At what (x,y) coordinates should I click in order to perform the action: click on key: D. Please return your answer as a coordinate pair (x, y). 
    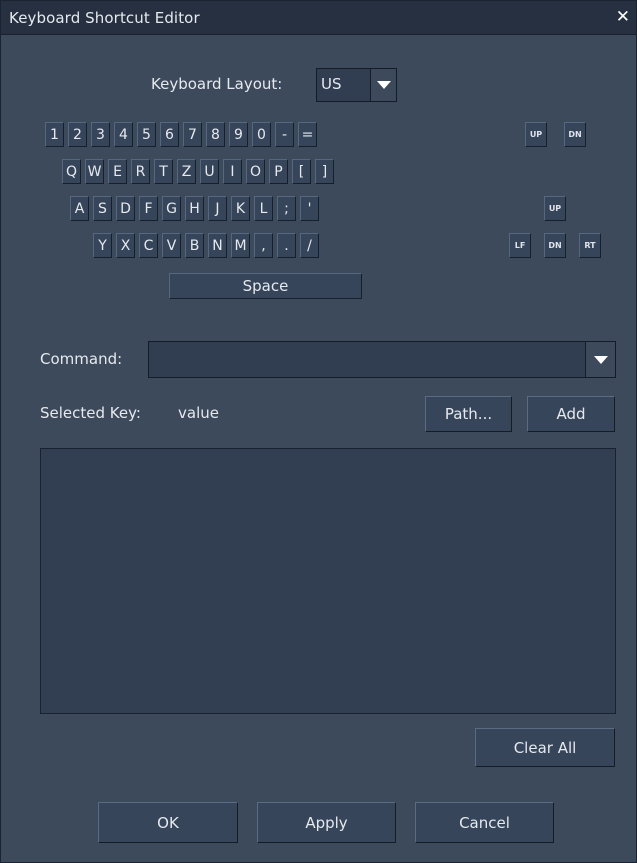
    Looking at the image, I should click on (125, 208).